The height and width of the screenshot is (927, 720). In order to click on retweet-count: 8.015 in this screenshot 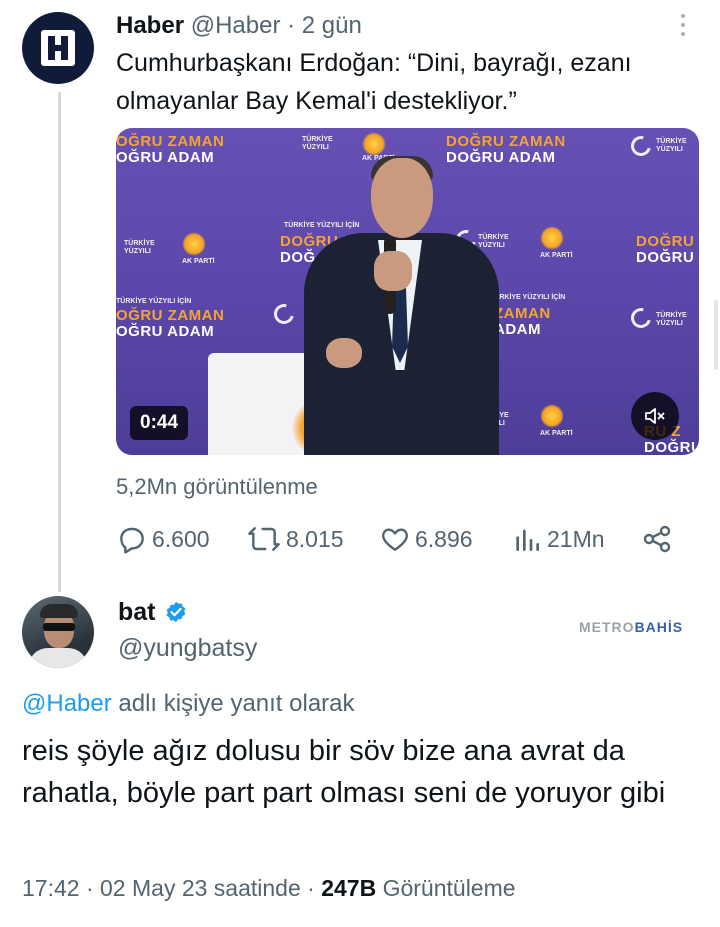, I will do `click(315, 538)`.